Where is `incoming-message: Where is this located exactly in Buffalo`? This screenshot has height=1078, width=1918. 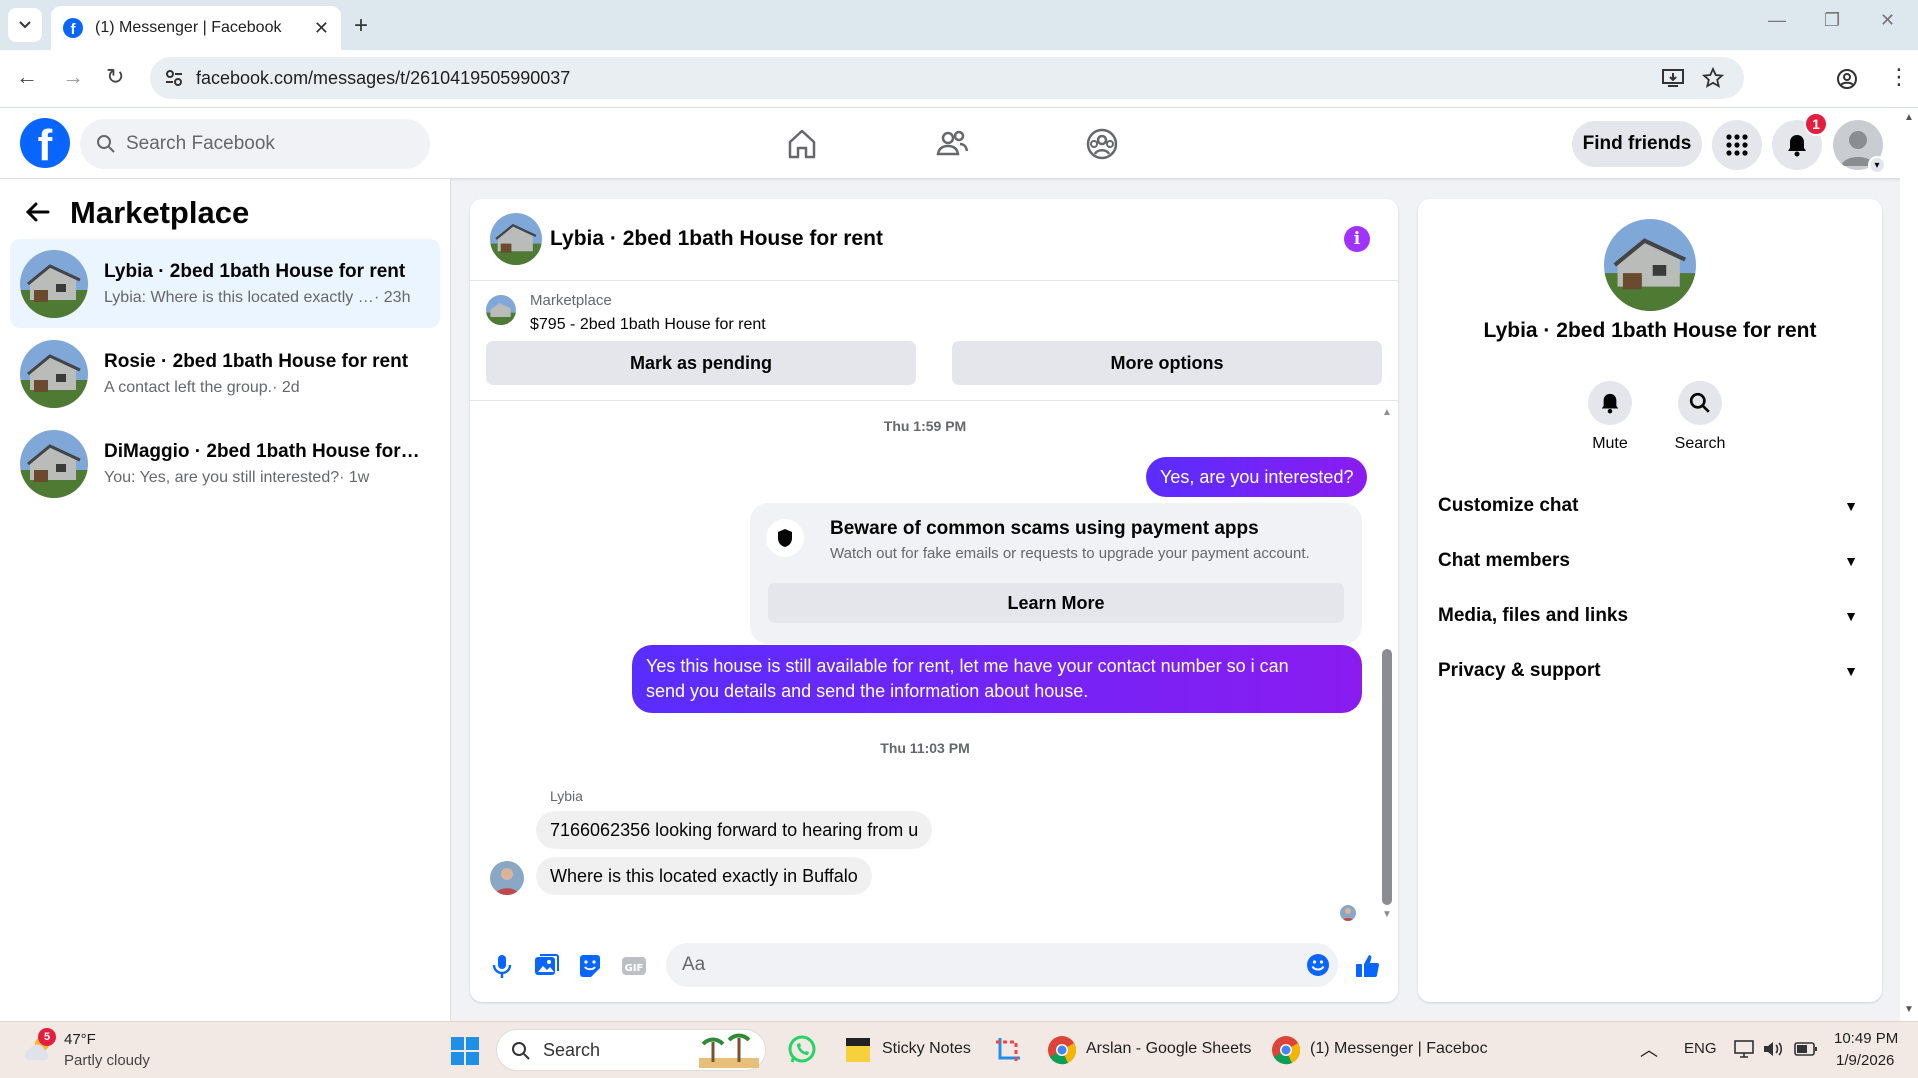 incoming-message: Where is this located exactly in Buffalo is located at coordinates (704, 876).